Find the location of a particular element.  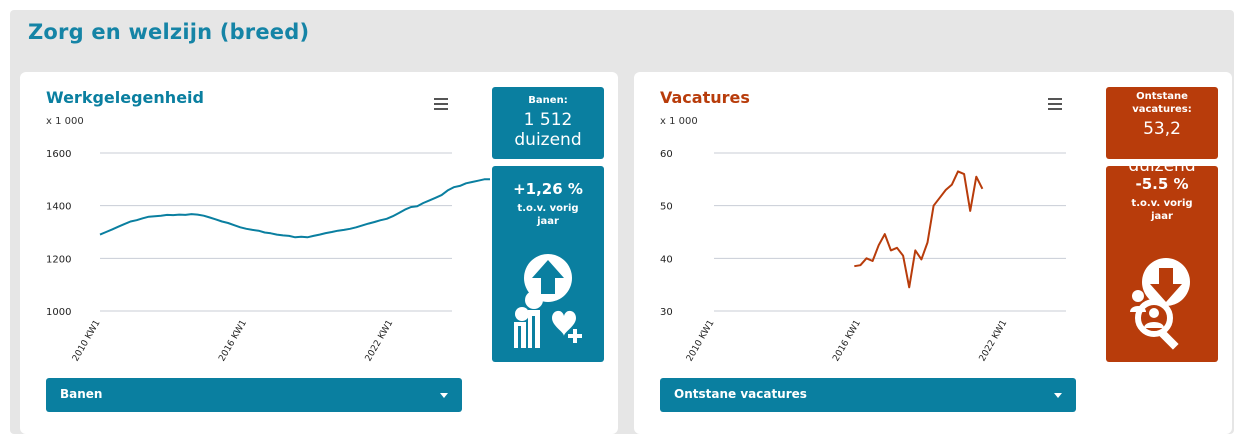

y-tick-label: 40 is located at coordinates (666, 259).